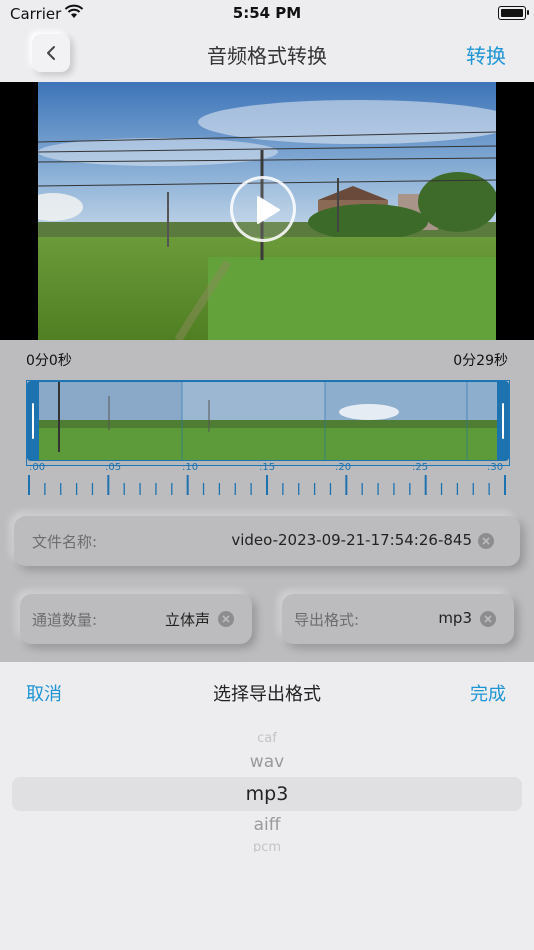 The width and height of the screenshot is (534, 950). I want to click on tick-label: :05, so click(113, 467).